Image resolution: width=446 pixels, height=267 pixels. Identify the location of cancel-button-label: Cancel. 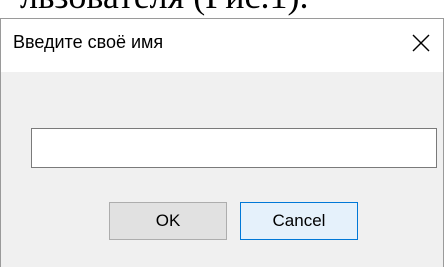
(299, 220).